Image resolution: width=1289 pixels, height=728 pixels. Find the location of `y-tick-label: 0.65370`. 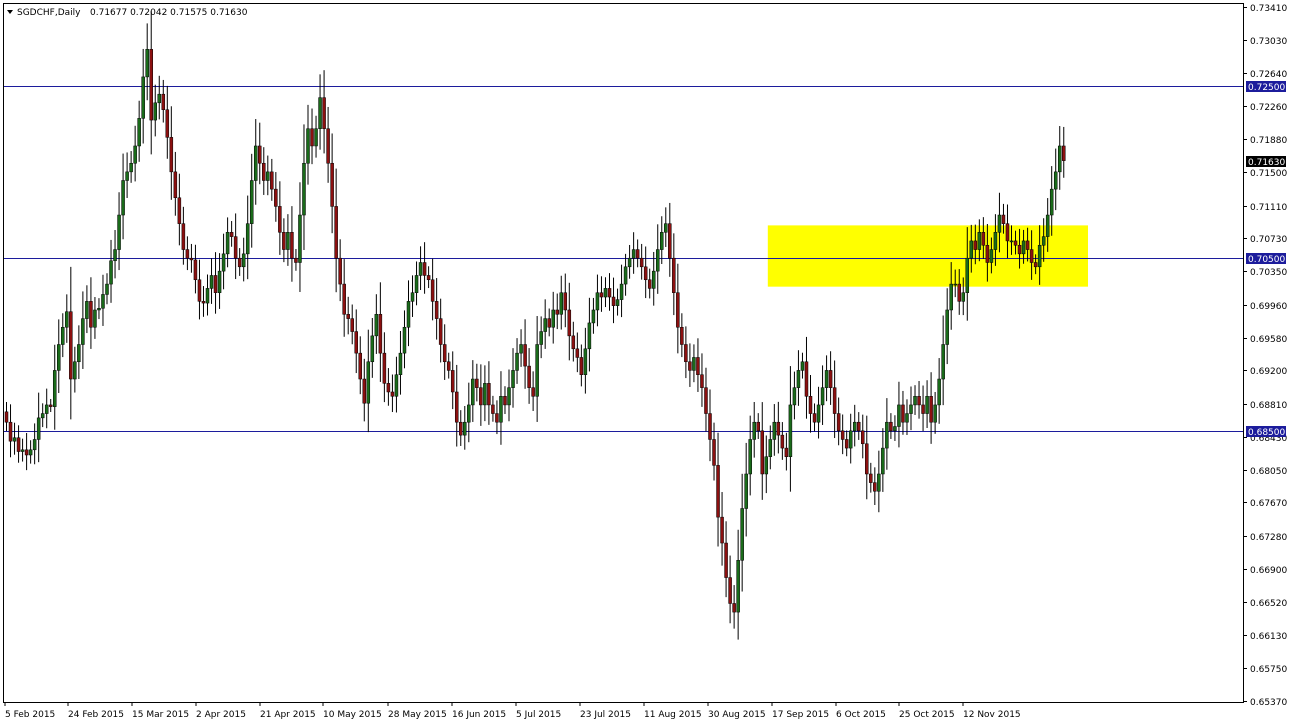

y-tick-label: 0.65370 is located at coordinates (1268, 703).